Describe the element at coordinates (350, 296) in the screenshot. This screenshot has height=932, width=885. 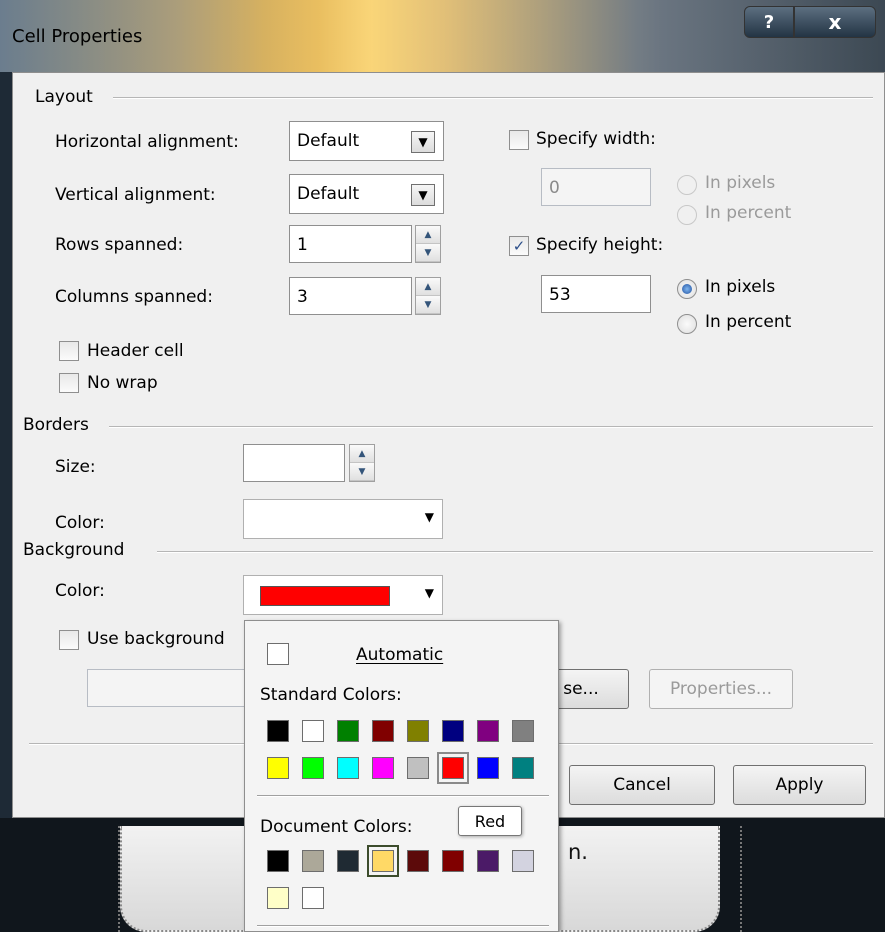
I see `columns-spanned-input: 3` at that location.